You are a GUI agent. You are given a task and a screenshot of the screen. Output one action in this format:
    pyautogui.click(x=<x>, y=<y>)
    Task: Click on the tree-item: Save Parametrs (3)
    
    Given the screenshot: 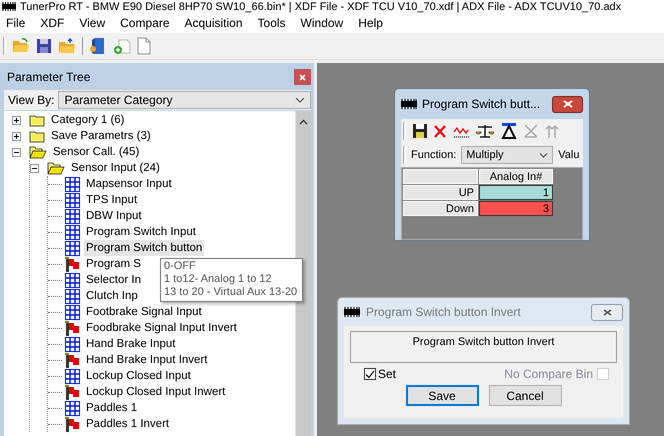 What is the action you would take?
    pyautogui.click(x=101, y=136)
    